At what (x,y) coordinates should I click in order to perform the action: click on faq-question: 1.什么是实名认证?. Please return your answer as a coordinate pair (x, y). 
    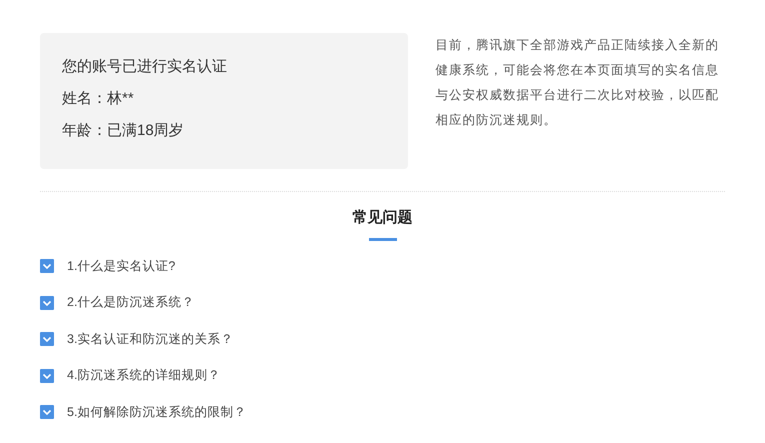
    Looking at the image, I should click on (121, 266).